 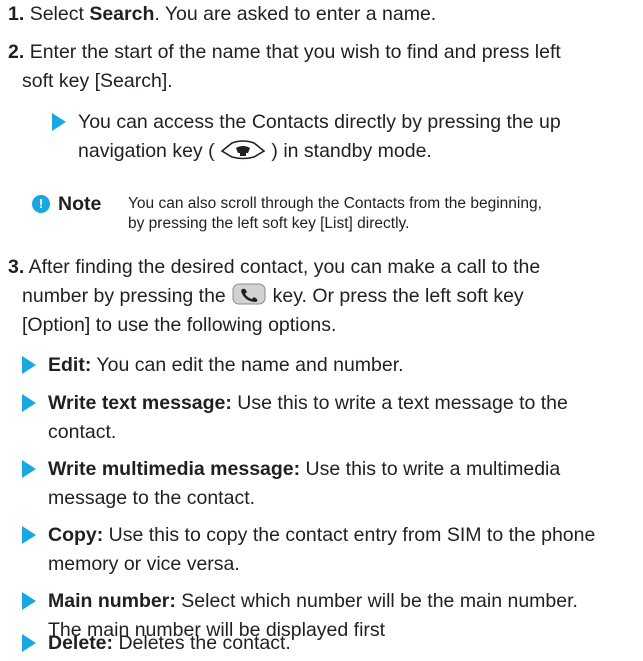 What do you see at coordinates (179, 325) in the screenshot?
I see `step-line-3: [Option] to use the following options.` at bounding box center [179, 325].